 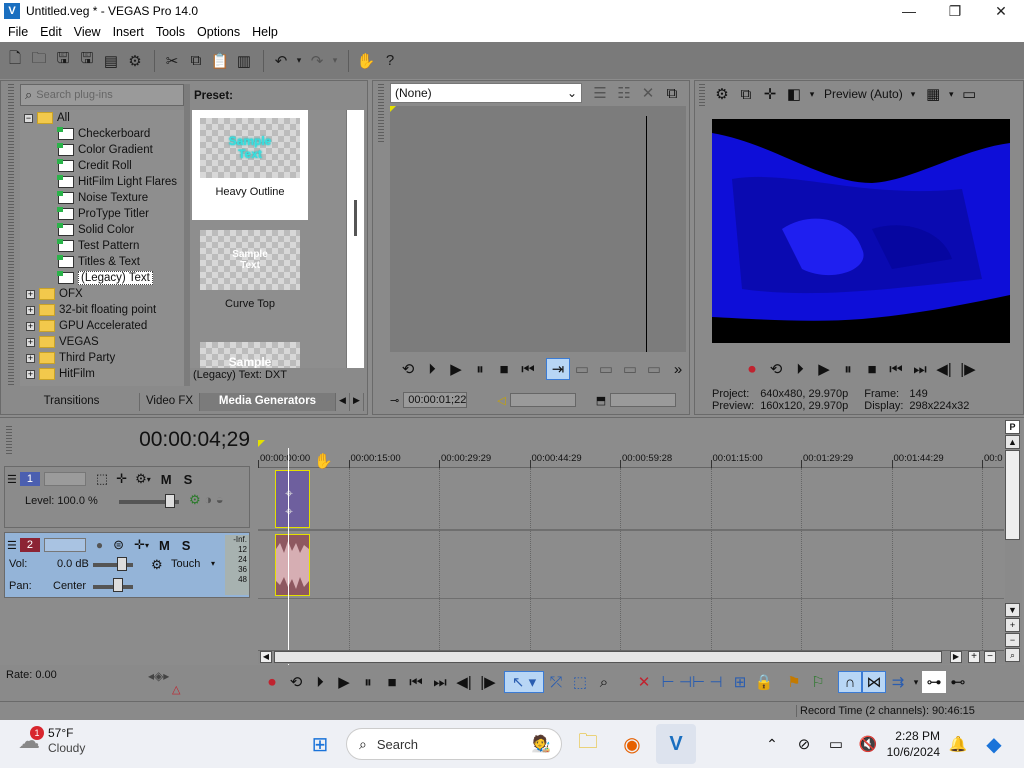 I want to click on scroll-right-icon: ▶, so click(x=956, y=657).